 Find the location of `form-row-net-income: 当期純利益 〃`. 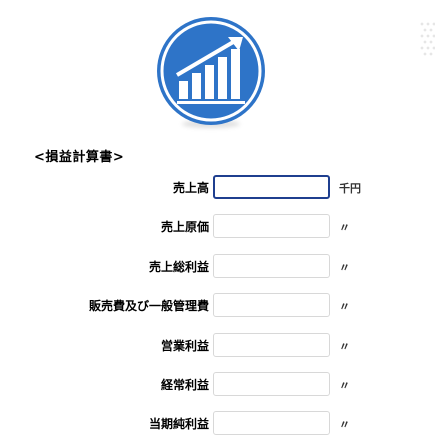

form-row-net-income: 当期純利益 〃 is located at coordinates (217, 424).